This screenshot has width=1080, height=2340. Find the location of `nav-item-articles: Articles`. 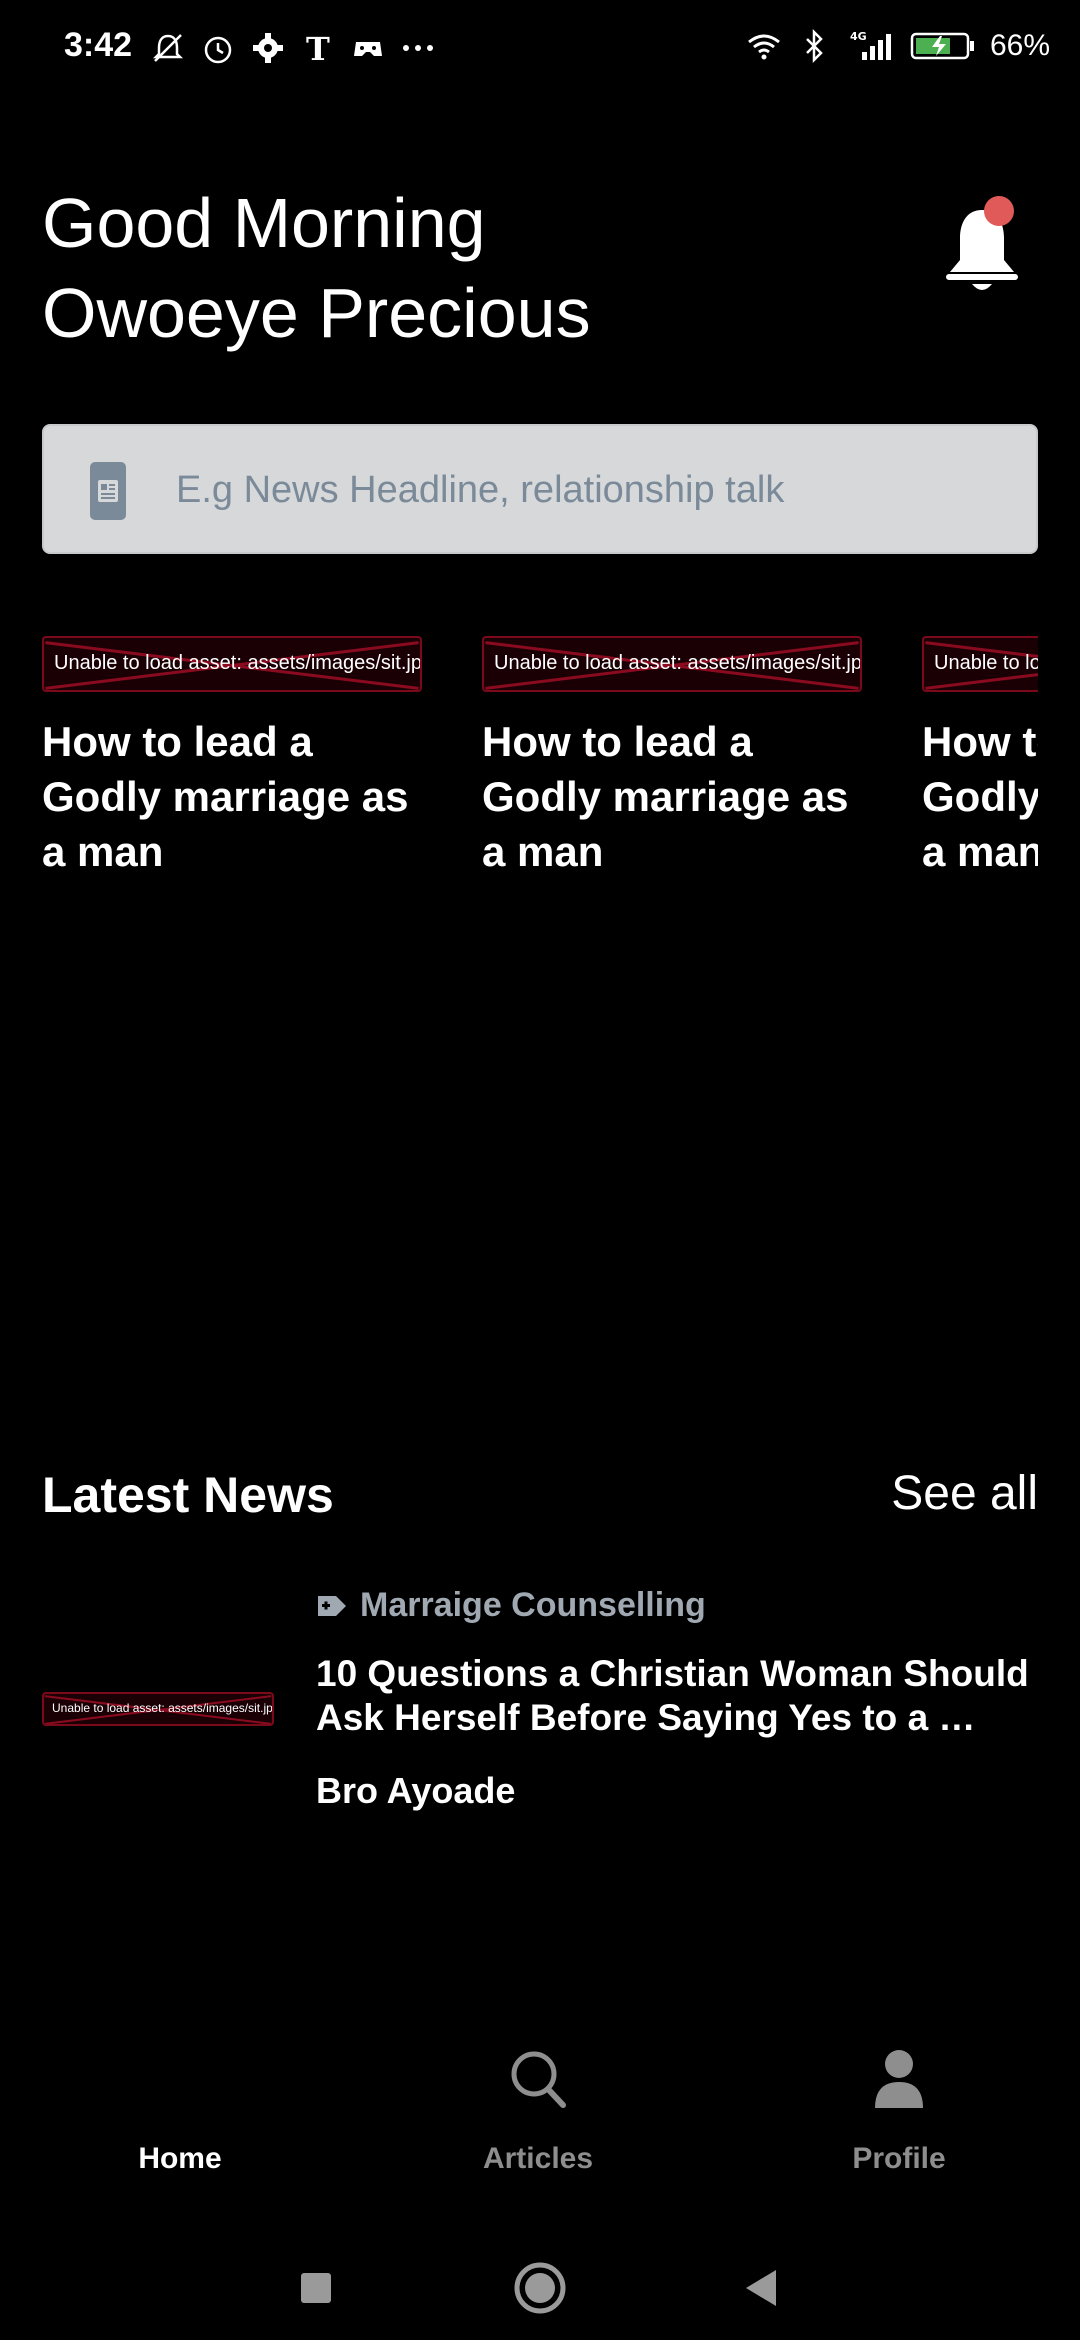

nav-item-articles: Articles is located at coordinates (538, 2105).